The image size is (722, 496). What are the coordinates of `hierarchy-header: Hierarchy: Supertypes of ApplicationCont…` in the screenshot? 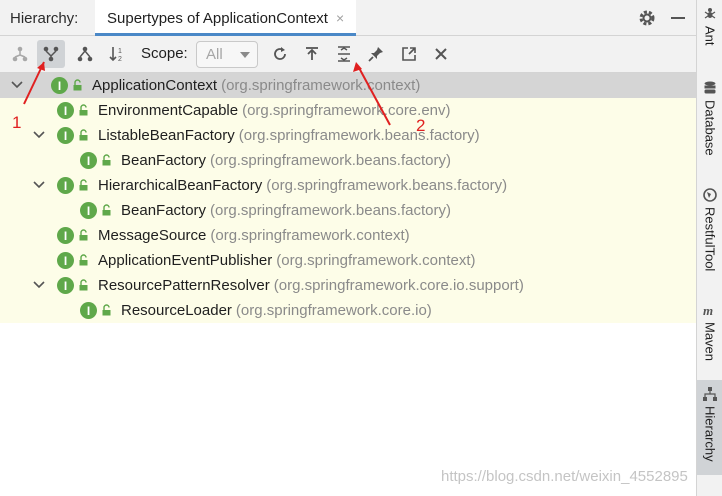 It's located at (348, 18).